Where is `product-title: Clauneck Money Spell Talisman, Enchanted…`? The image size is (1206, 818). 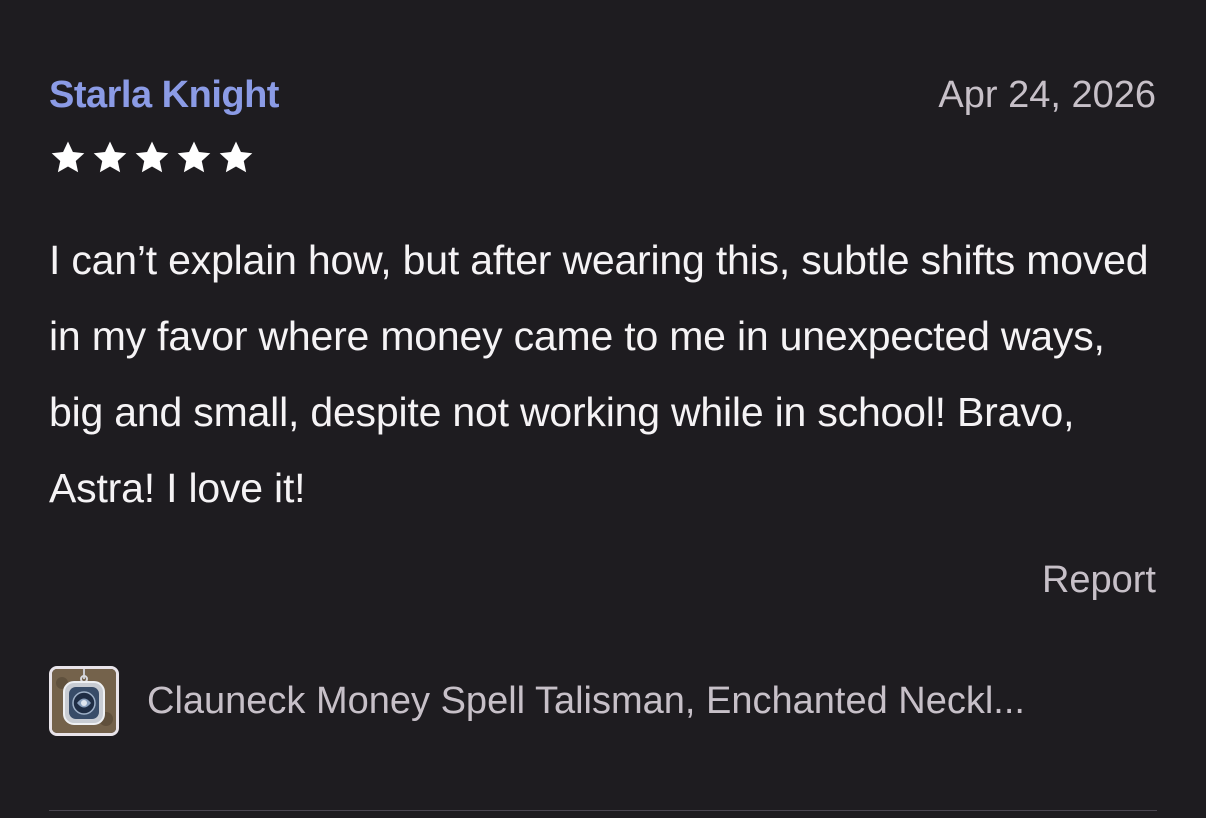 product-title: Clauneck Money Spell Talisman, Enchanted… is located at coordinates (586, 701).